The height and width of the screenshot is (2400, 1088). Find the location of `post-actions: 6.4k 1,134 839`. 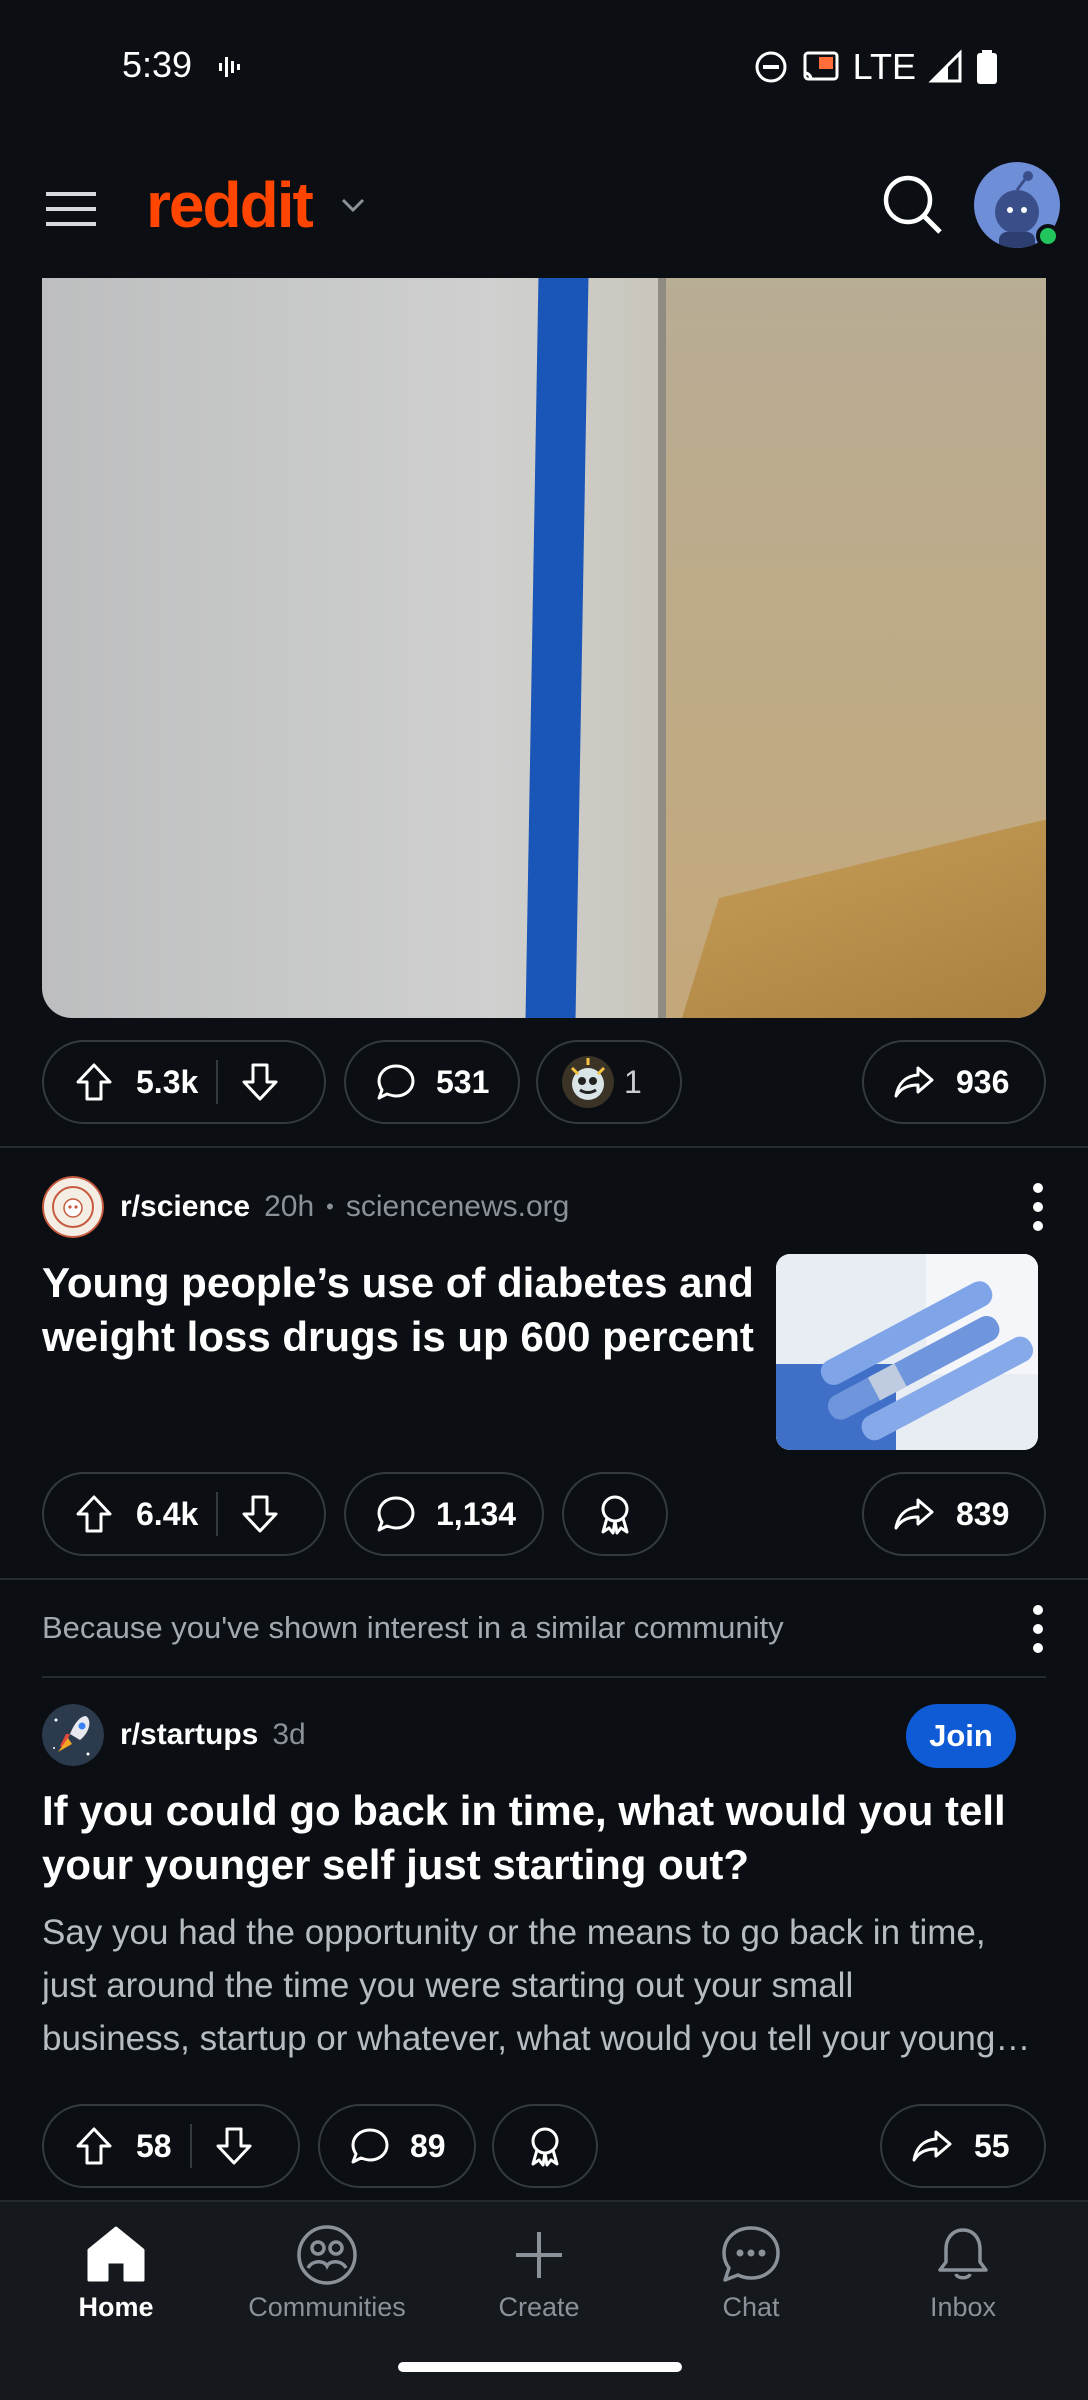

post-actions: 6.4k 1,134 839 is located at coordinates (544, 1514).